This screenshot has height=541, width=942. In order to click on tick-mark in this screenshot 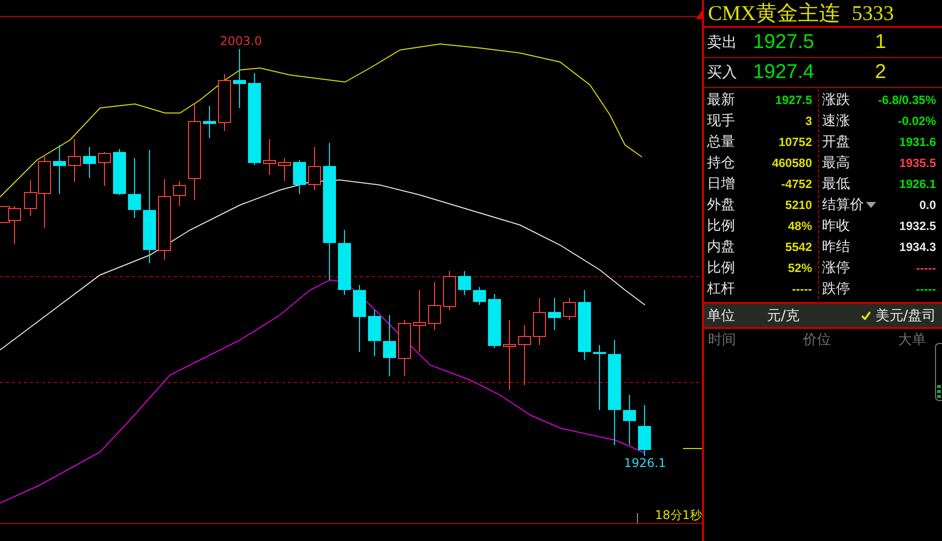, I will do `click(637, 518)`.